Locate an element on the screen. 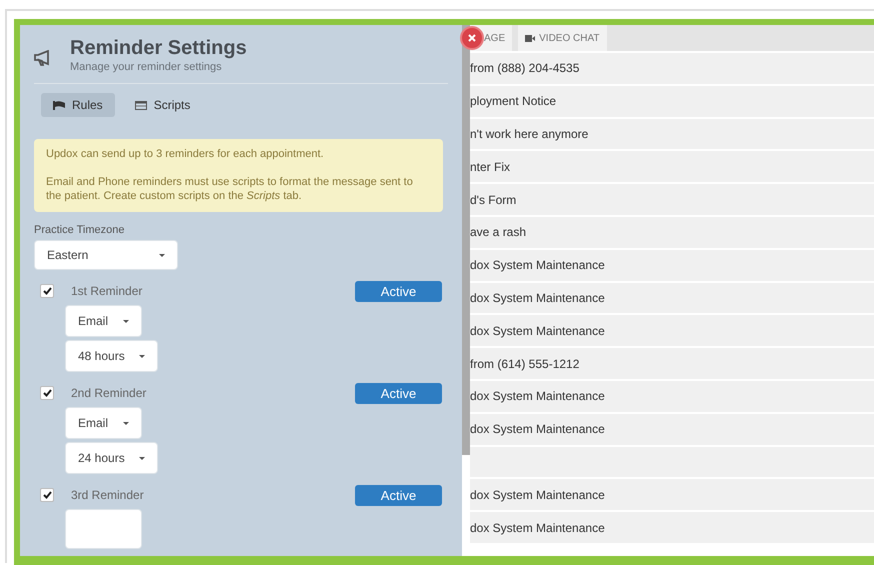 Image resolution: width=874 pixels, height=565 pixels. scrollbar is located at coordinates (466, 240).